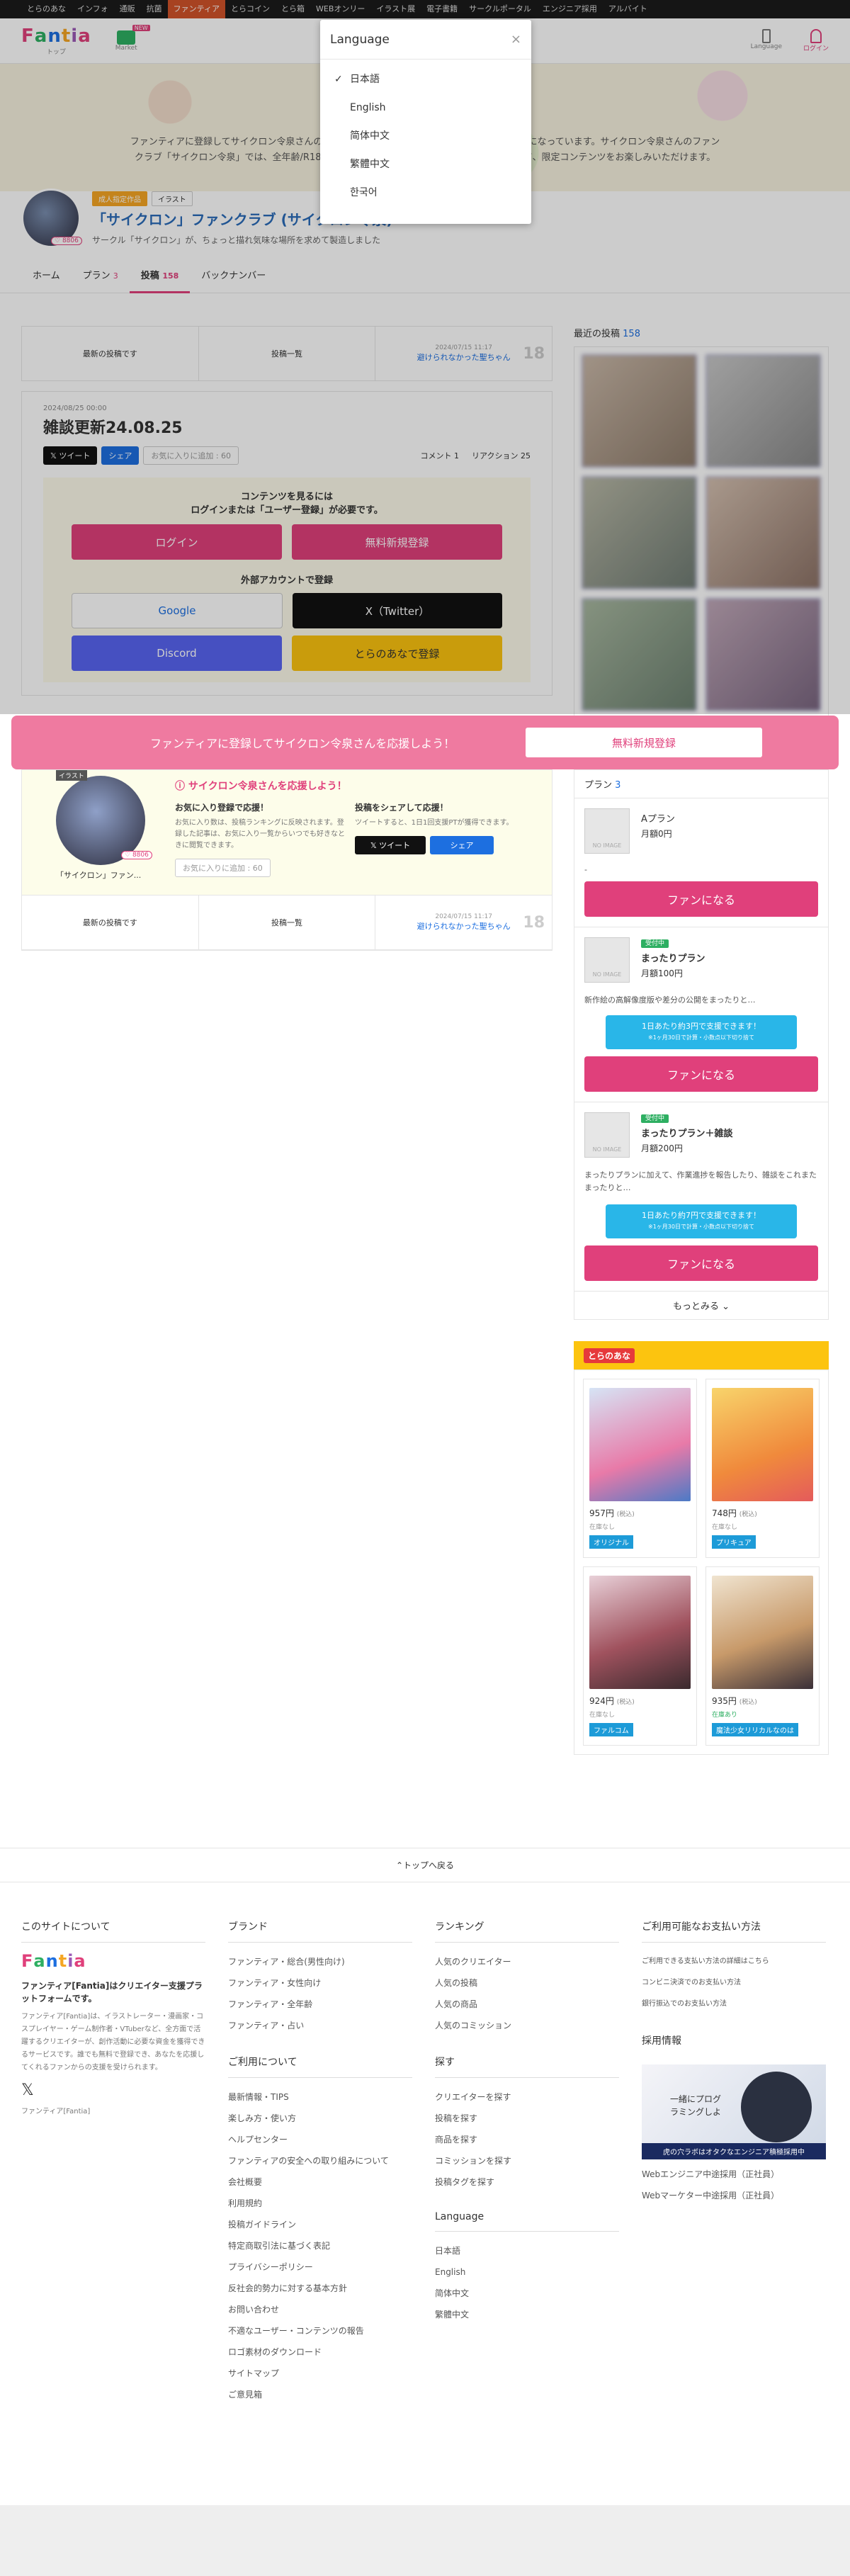 This screenshot has height=2576, width=850. I want to click on footer-link: Webマーケター中途採用（正社員）, so click(734, 2195).